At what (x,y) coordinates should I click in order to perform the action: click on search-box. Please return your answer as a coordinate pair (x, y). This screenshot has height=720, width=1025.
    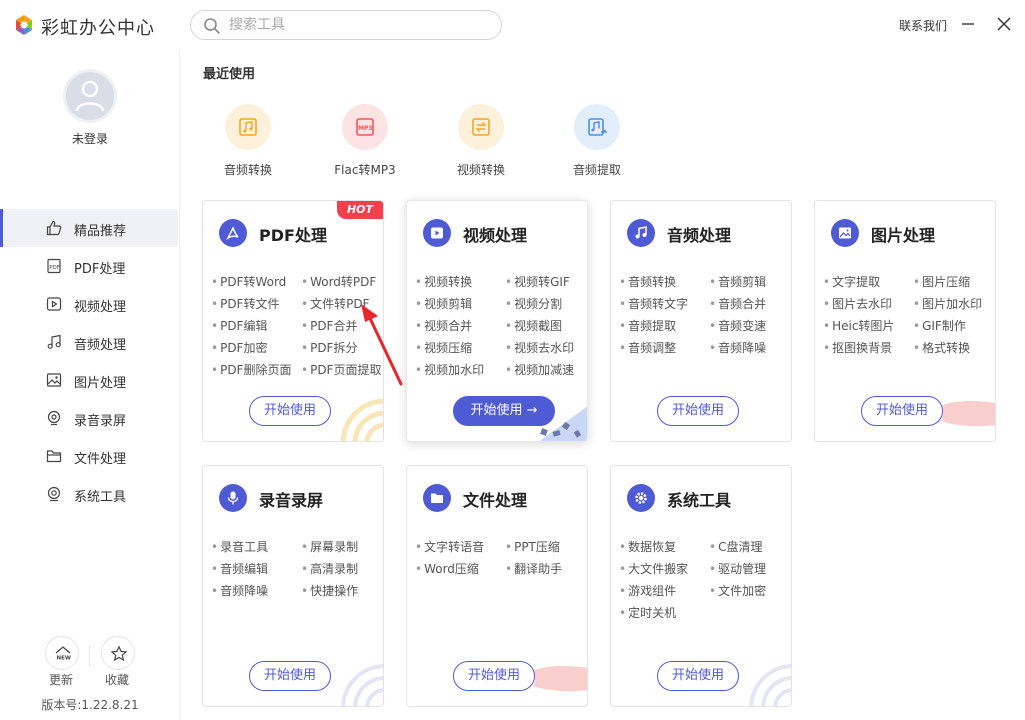
    Looking at the image, I should click on (346, 25).